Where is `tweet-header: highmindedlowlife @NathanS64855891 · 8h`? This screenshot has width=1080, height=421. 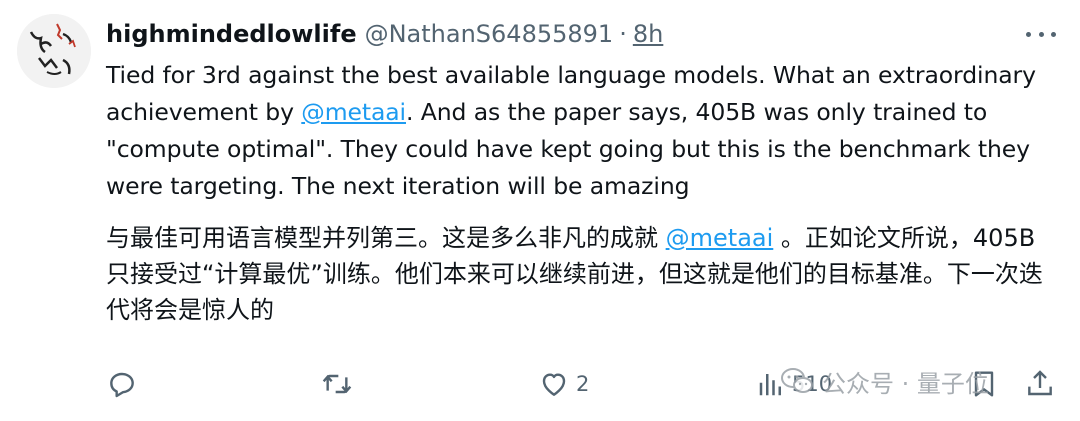
tweet-header: highmindedlowlife @NathanS64855891 · 8h is located at coordinates (384, 34).